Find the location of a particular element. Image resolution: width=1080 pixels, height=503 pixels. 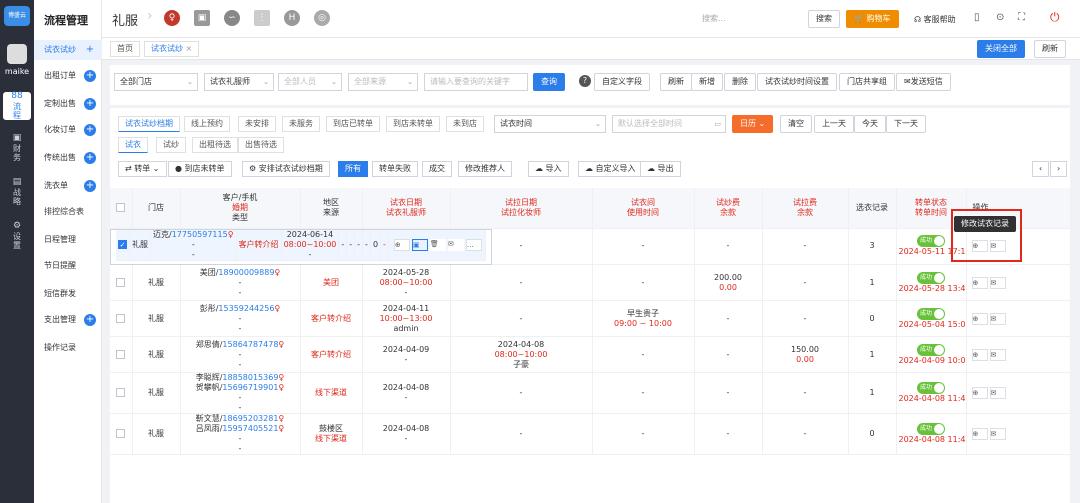

sidebar-item-custom-sale: 定制出售 + is located at coordinates (68, 104).